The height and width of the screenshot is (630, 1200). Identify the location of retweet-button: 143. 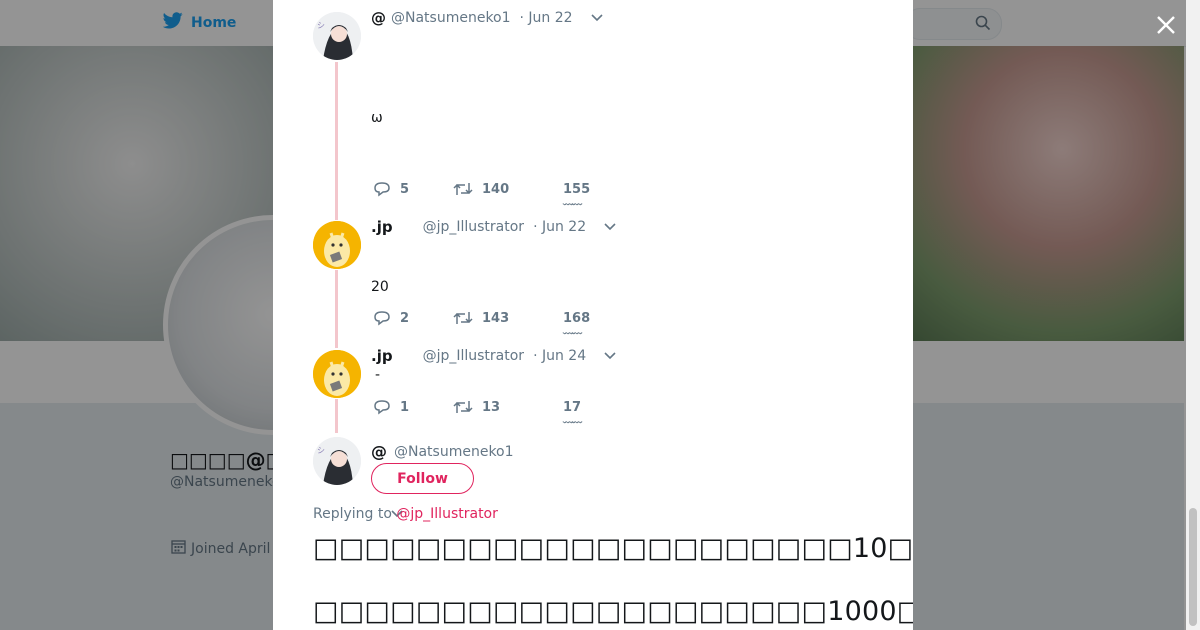
(508, 318).